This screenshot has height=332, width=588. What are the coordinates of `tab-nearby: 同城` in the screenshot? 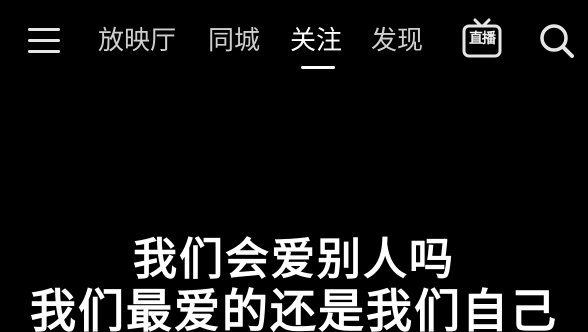 It's located at (234, 41).